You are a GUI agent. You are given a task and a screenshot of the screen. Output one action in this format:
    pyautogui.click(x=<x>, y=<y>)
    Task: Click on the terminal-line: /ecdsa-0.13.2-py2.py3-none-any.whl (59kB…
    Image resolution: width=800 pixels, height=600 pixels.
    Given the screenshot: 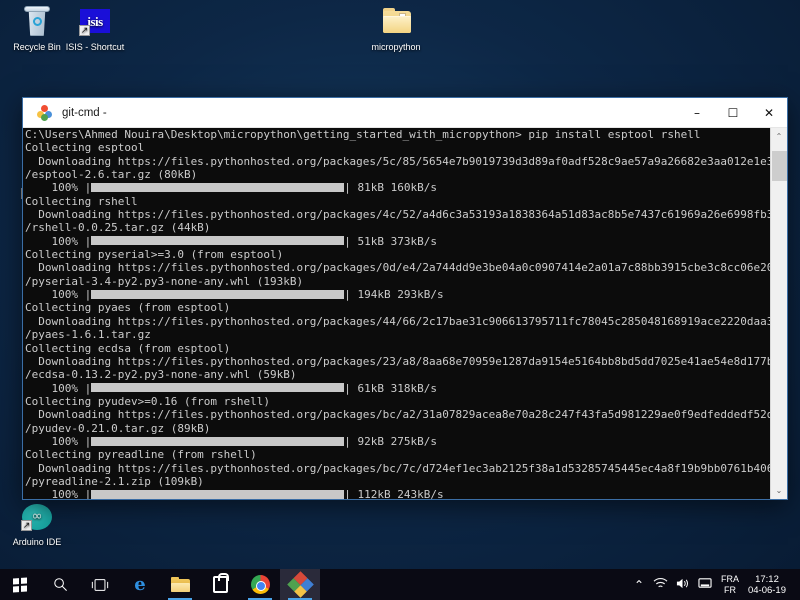 What is the action you would take?
    pyautogui.click(x=161, y=375)
    